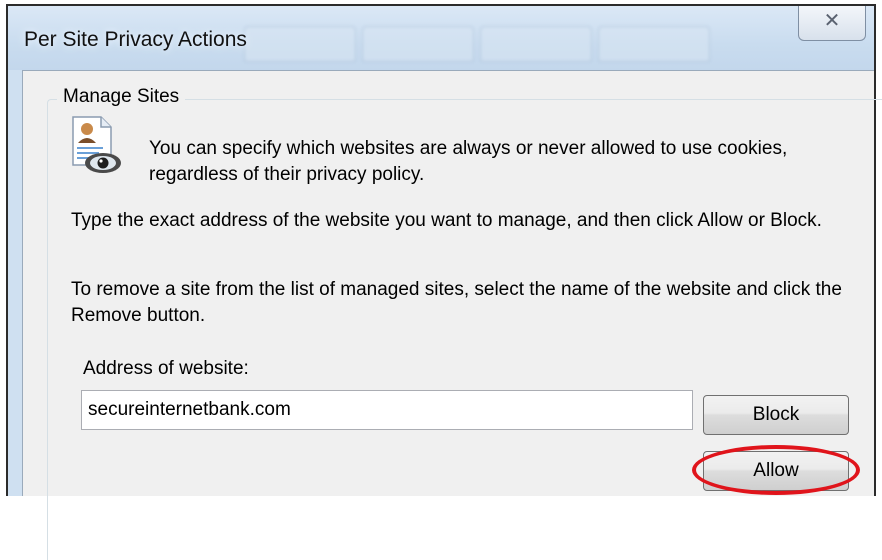 This screenshot has width=882, height=560. What do you see at coordinates (776, 415) in the screenshot?
I see `block-button: Block` at bounding box center [776, 415].